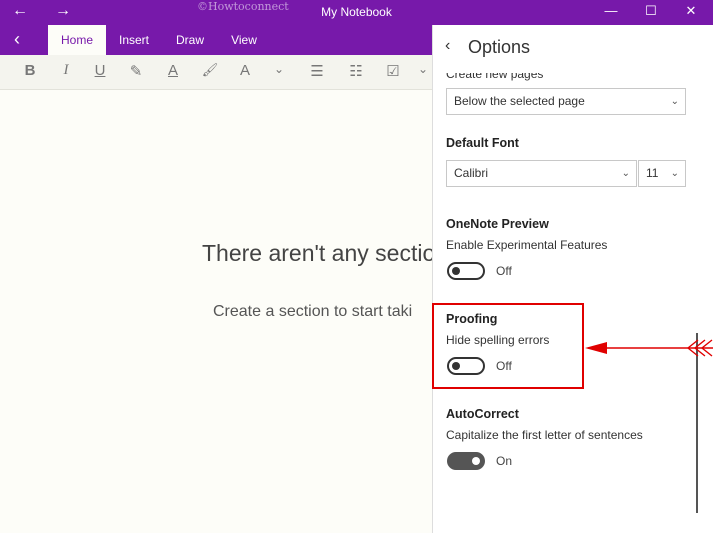 The image size is (713, 533). Describe the element at coordinates (319, 253) in the screenshot. I see `empty-state-title: There aren't any sectio` at that location.